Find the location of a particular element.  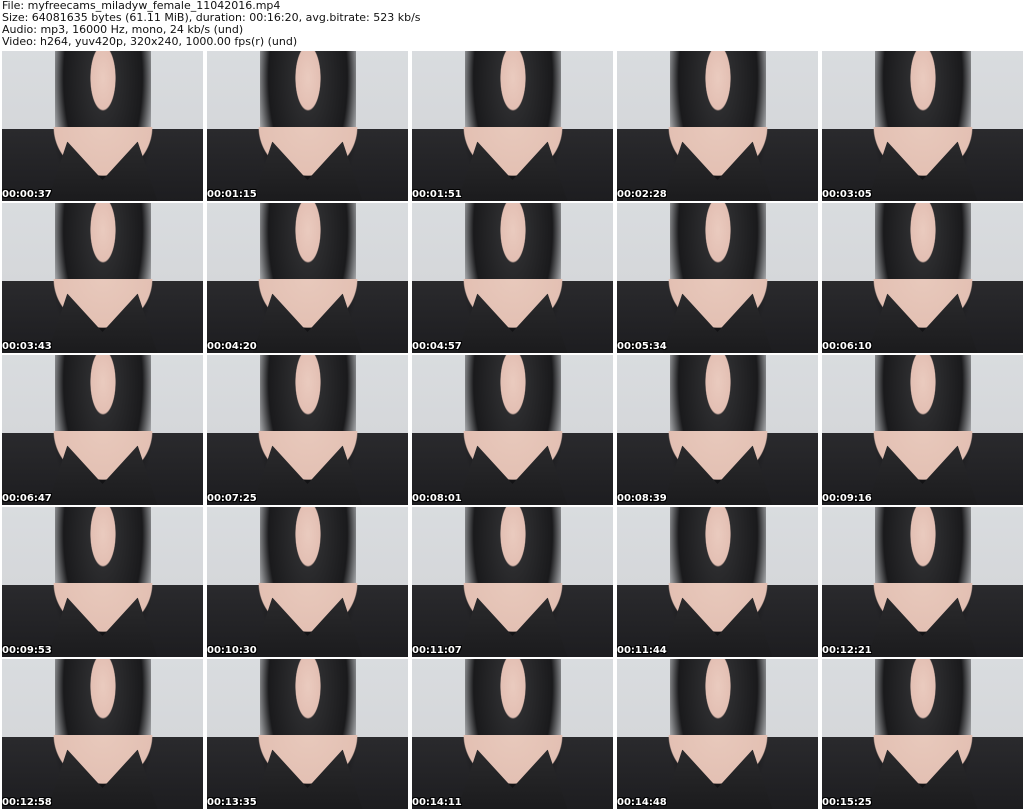

video-thumbnail: 00:09:53 is located at coordinates (102, 582).